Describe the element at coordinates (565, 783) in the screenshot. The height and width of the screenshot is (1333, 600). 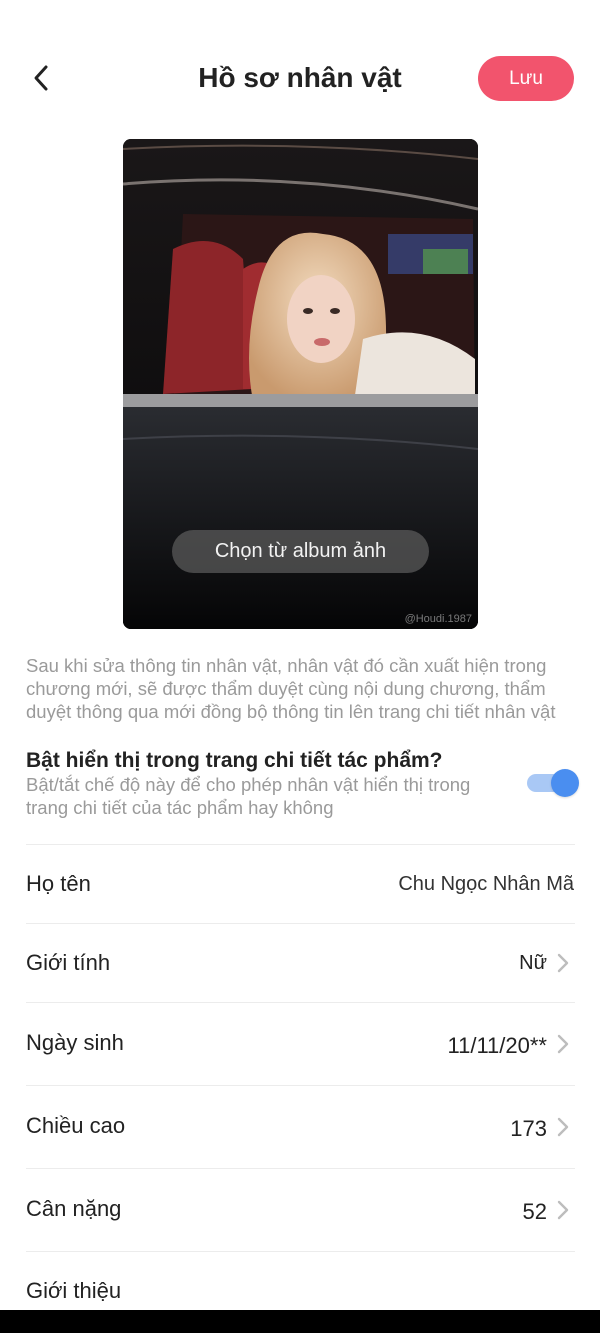
I see `switch-knob` at that location.